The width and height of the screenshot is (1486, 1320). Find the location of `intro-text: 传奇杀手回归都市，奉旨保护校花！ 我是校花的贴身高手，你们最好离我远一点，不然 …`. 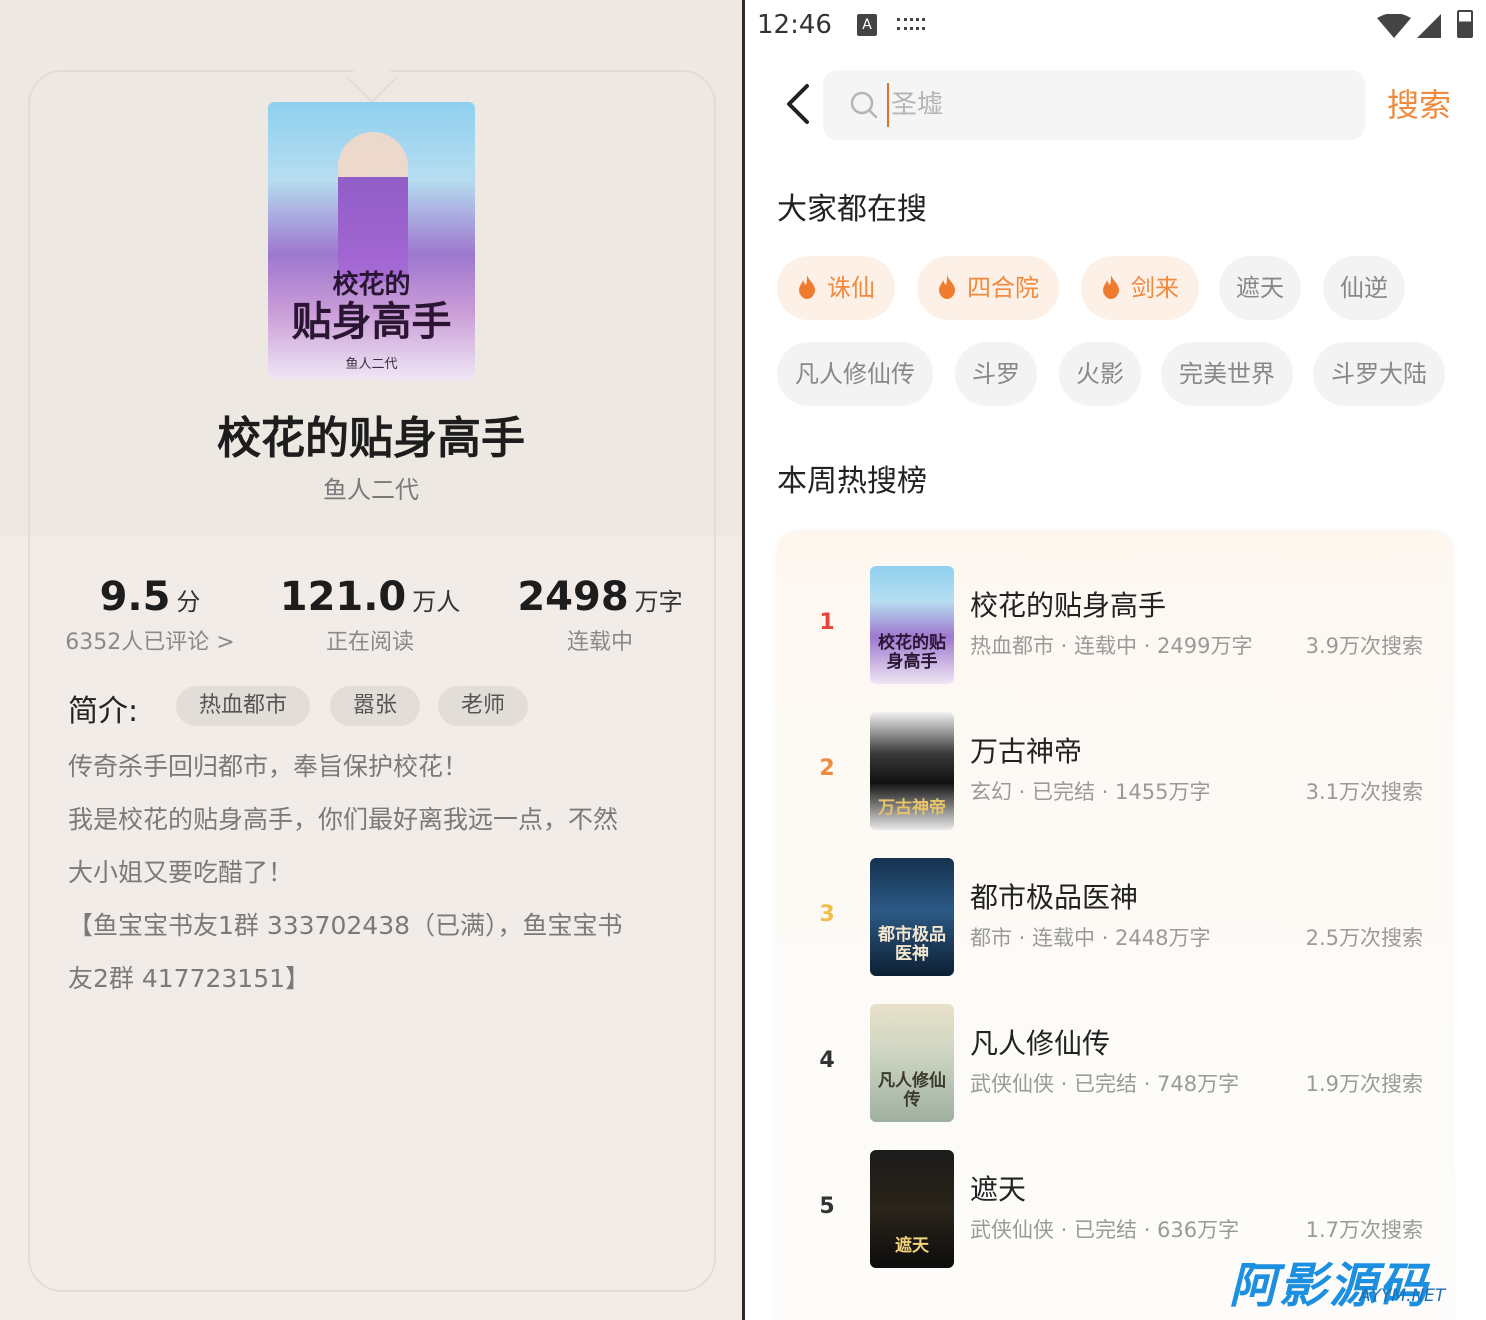

intro-text: 传奇杀手回归都市，奉旨保护校花！ 我是校花的贴身高手，你们最好离我远一点，不然 … is located at coordinates (373, 872).